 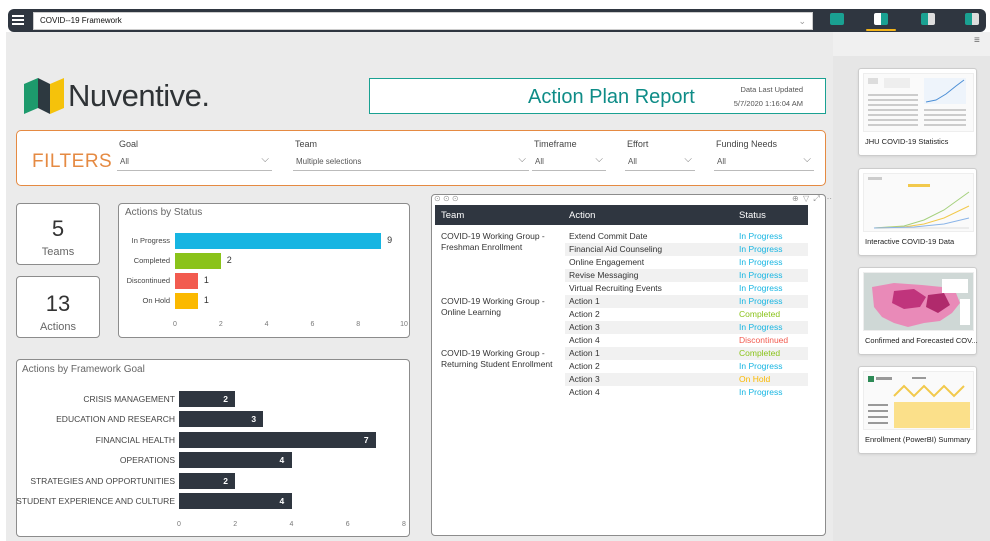 What do you see at coordinates (437, 198) in the screenshot?
I see `drill-up-icon: ⊙` at bounding box center [437, 198].